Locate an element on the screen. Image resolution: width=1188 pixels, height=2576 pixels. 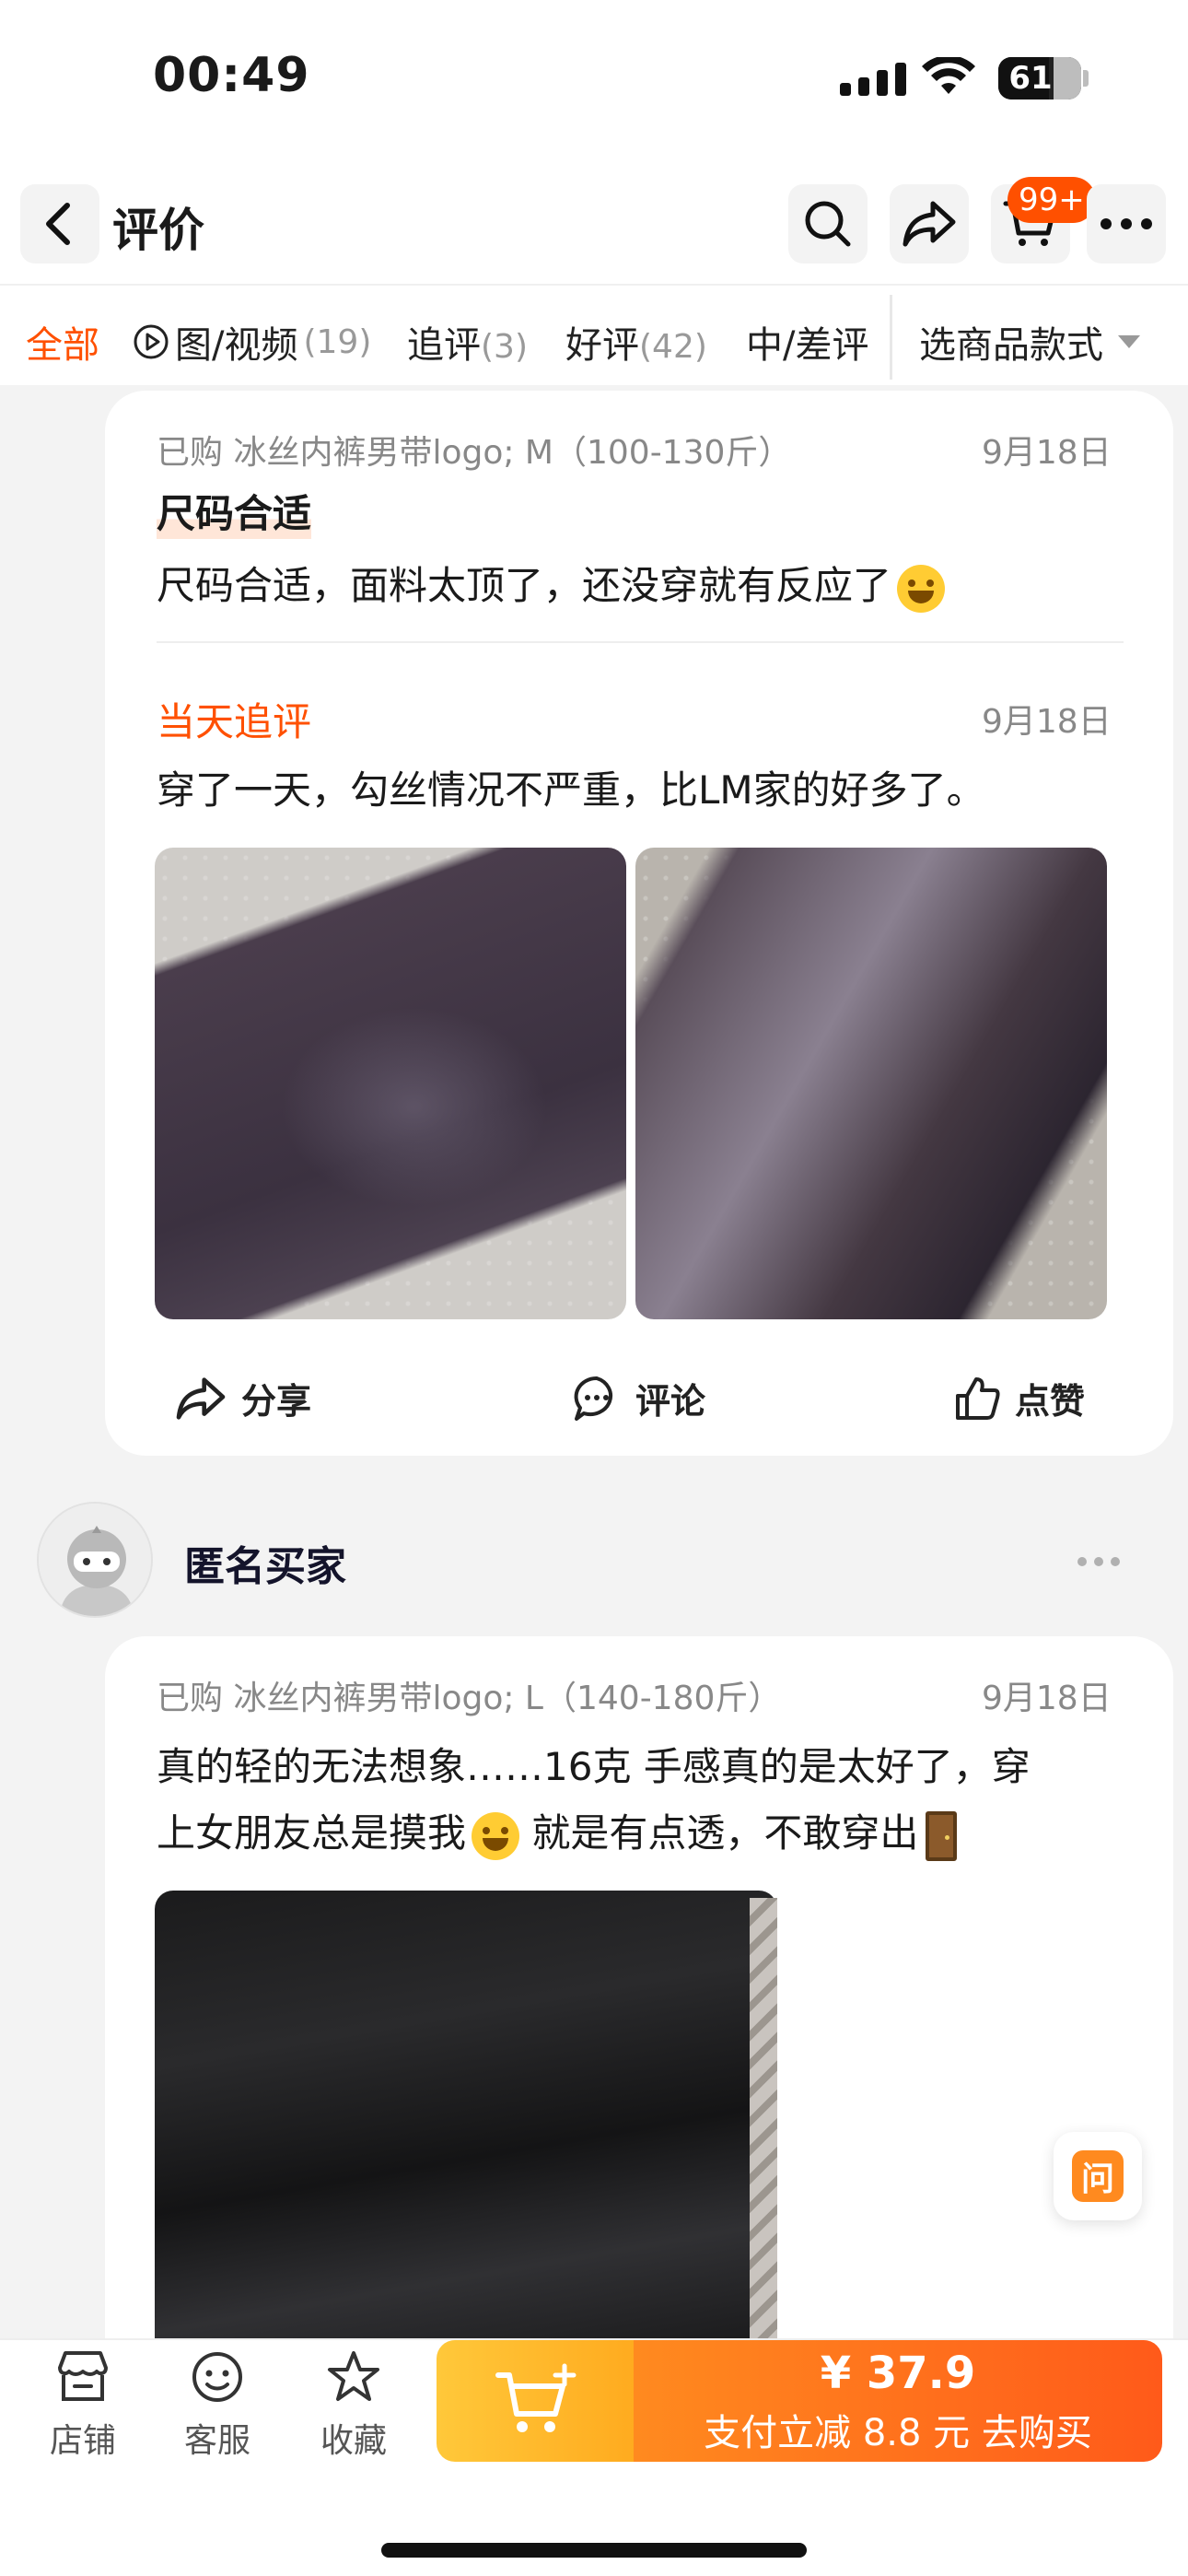
tab-followup: 追评(3) is located at coordinates (468, 342).